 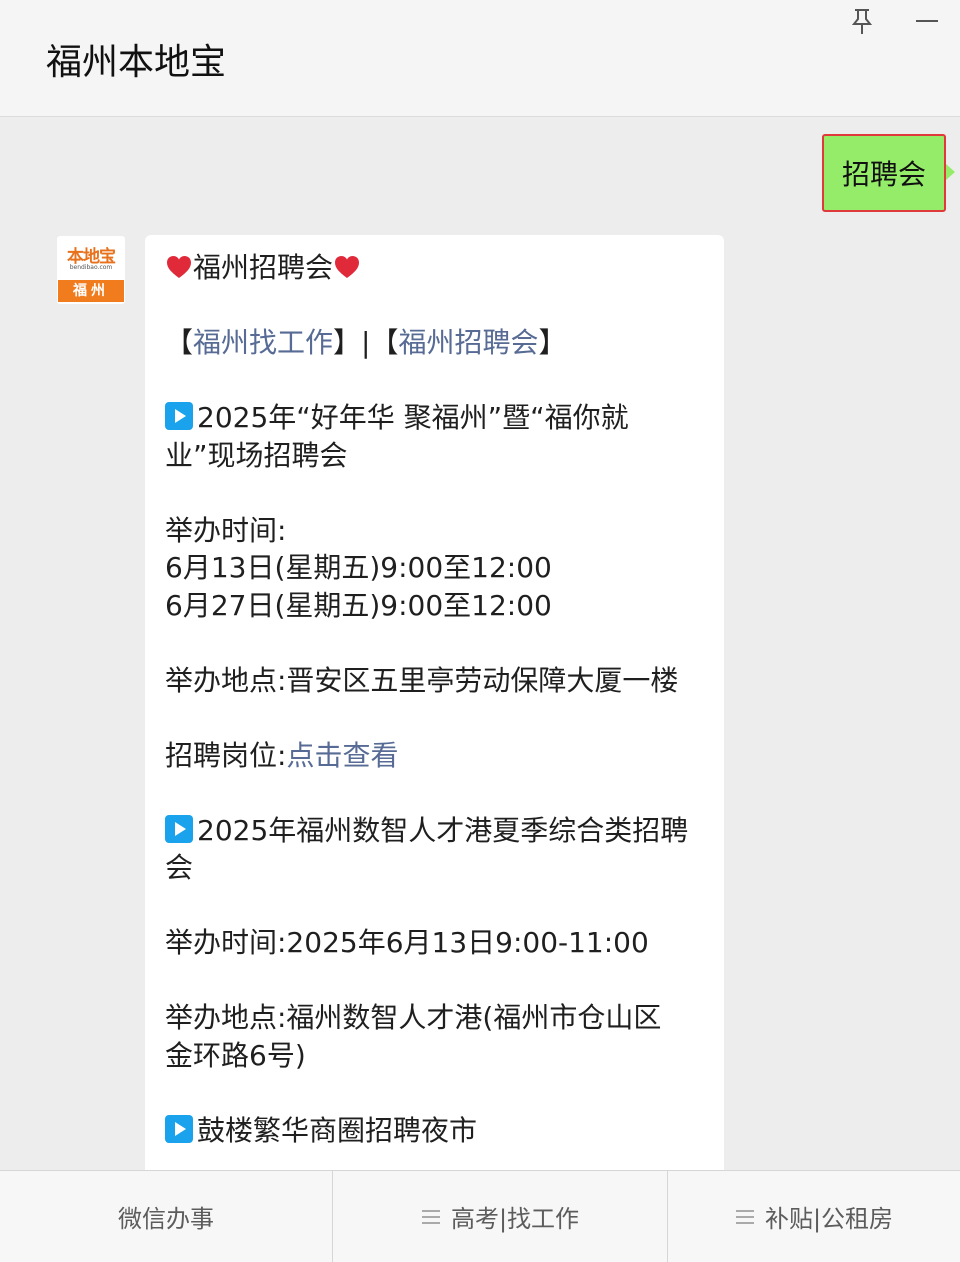 I want to click on sent-message-text: 招聘会, so click(x=883, y=174).